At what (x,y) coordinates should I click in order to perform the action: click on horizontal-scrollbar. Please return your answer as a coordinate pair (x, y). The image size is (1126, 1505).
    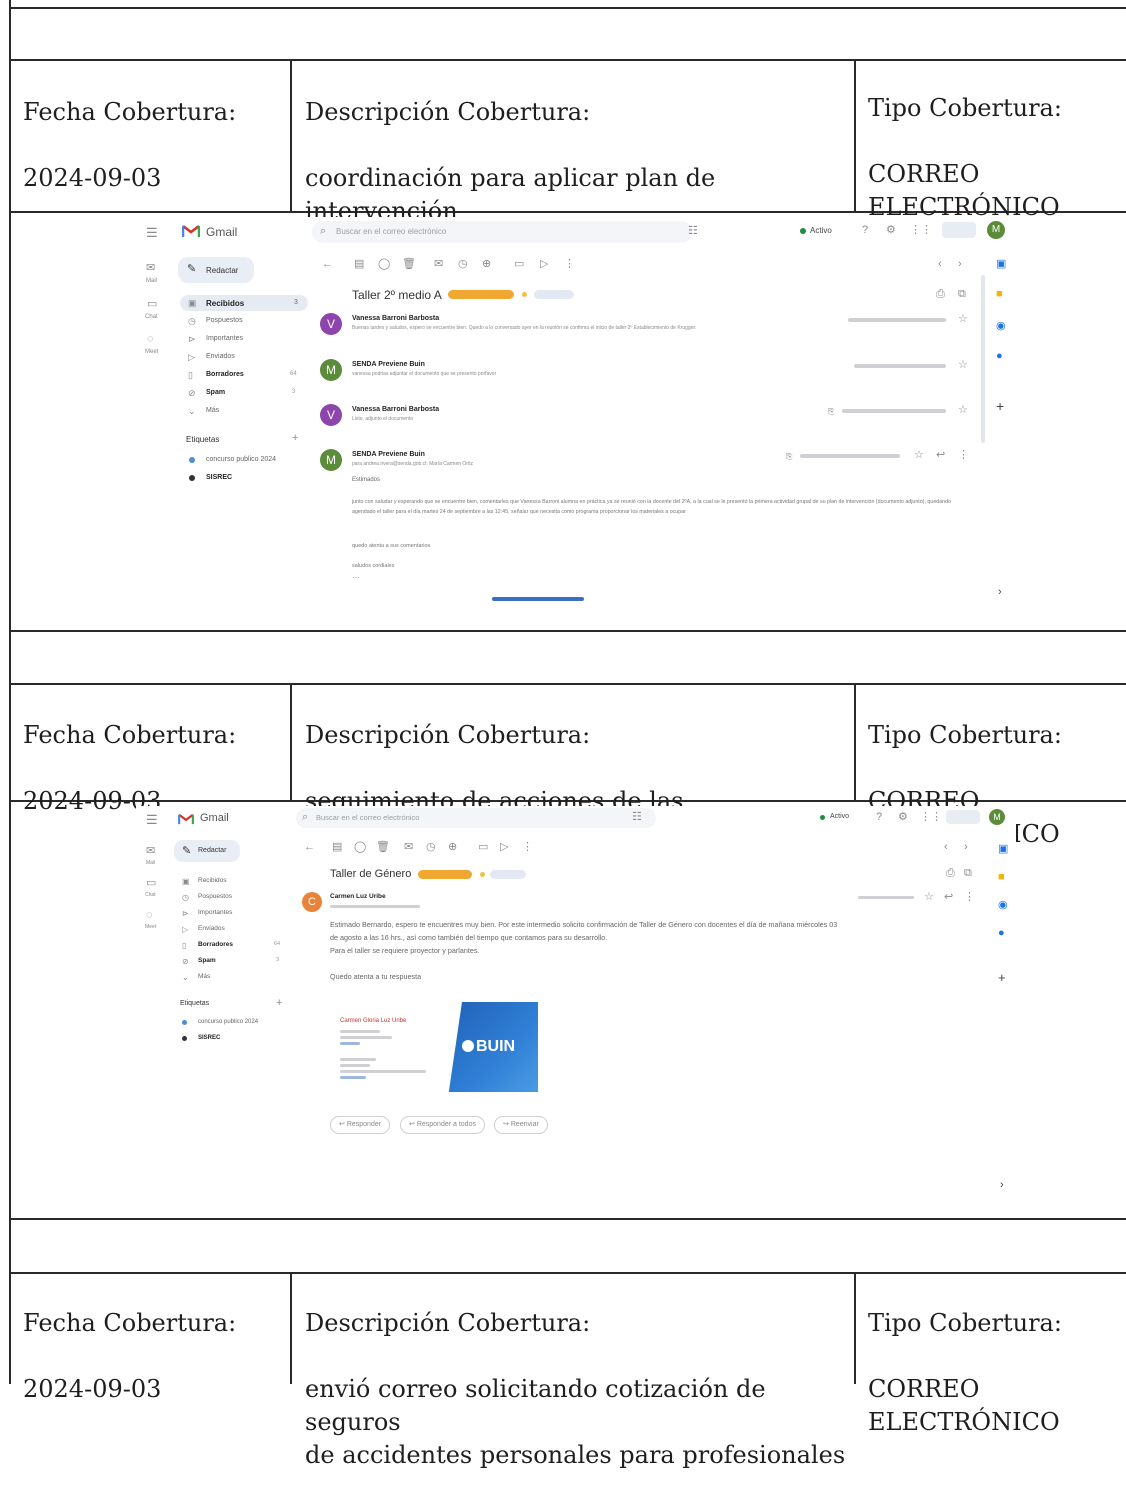
    Looking at the image, I should click on (538, 599).